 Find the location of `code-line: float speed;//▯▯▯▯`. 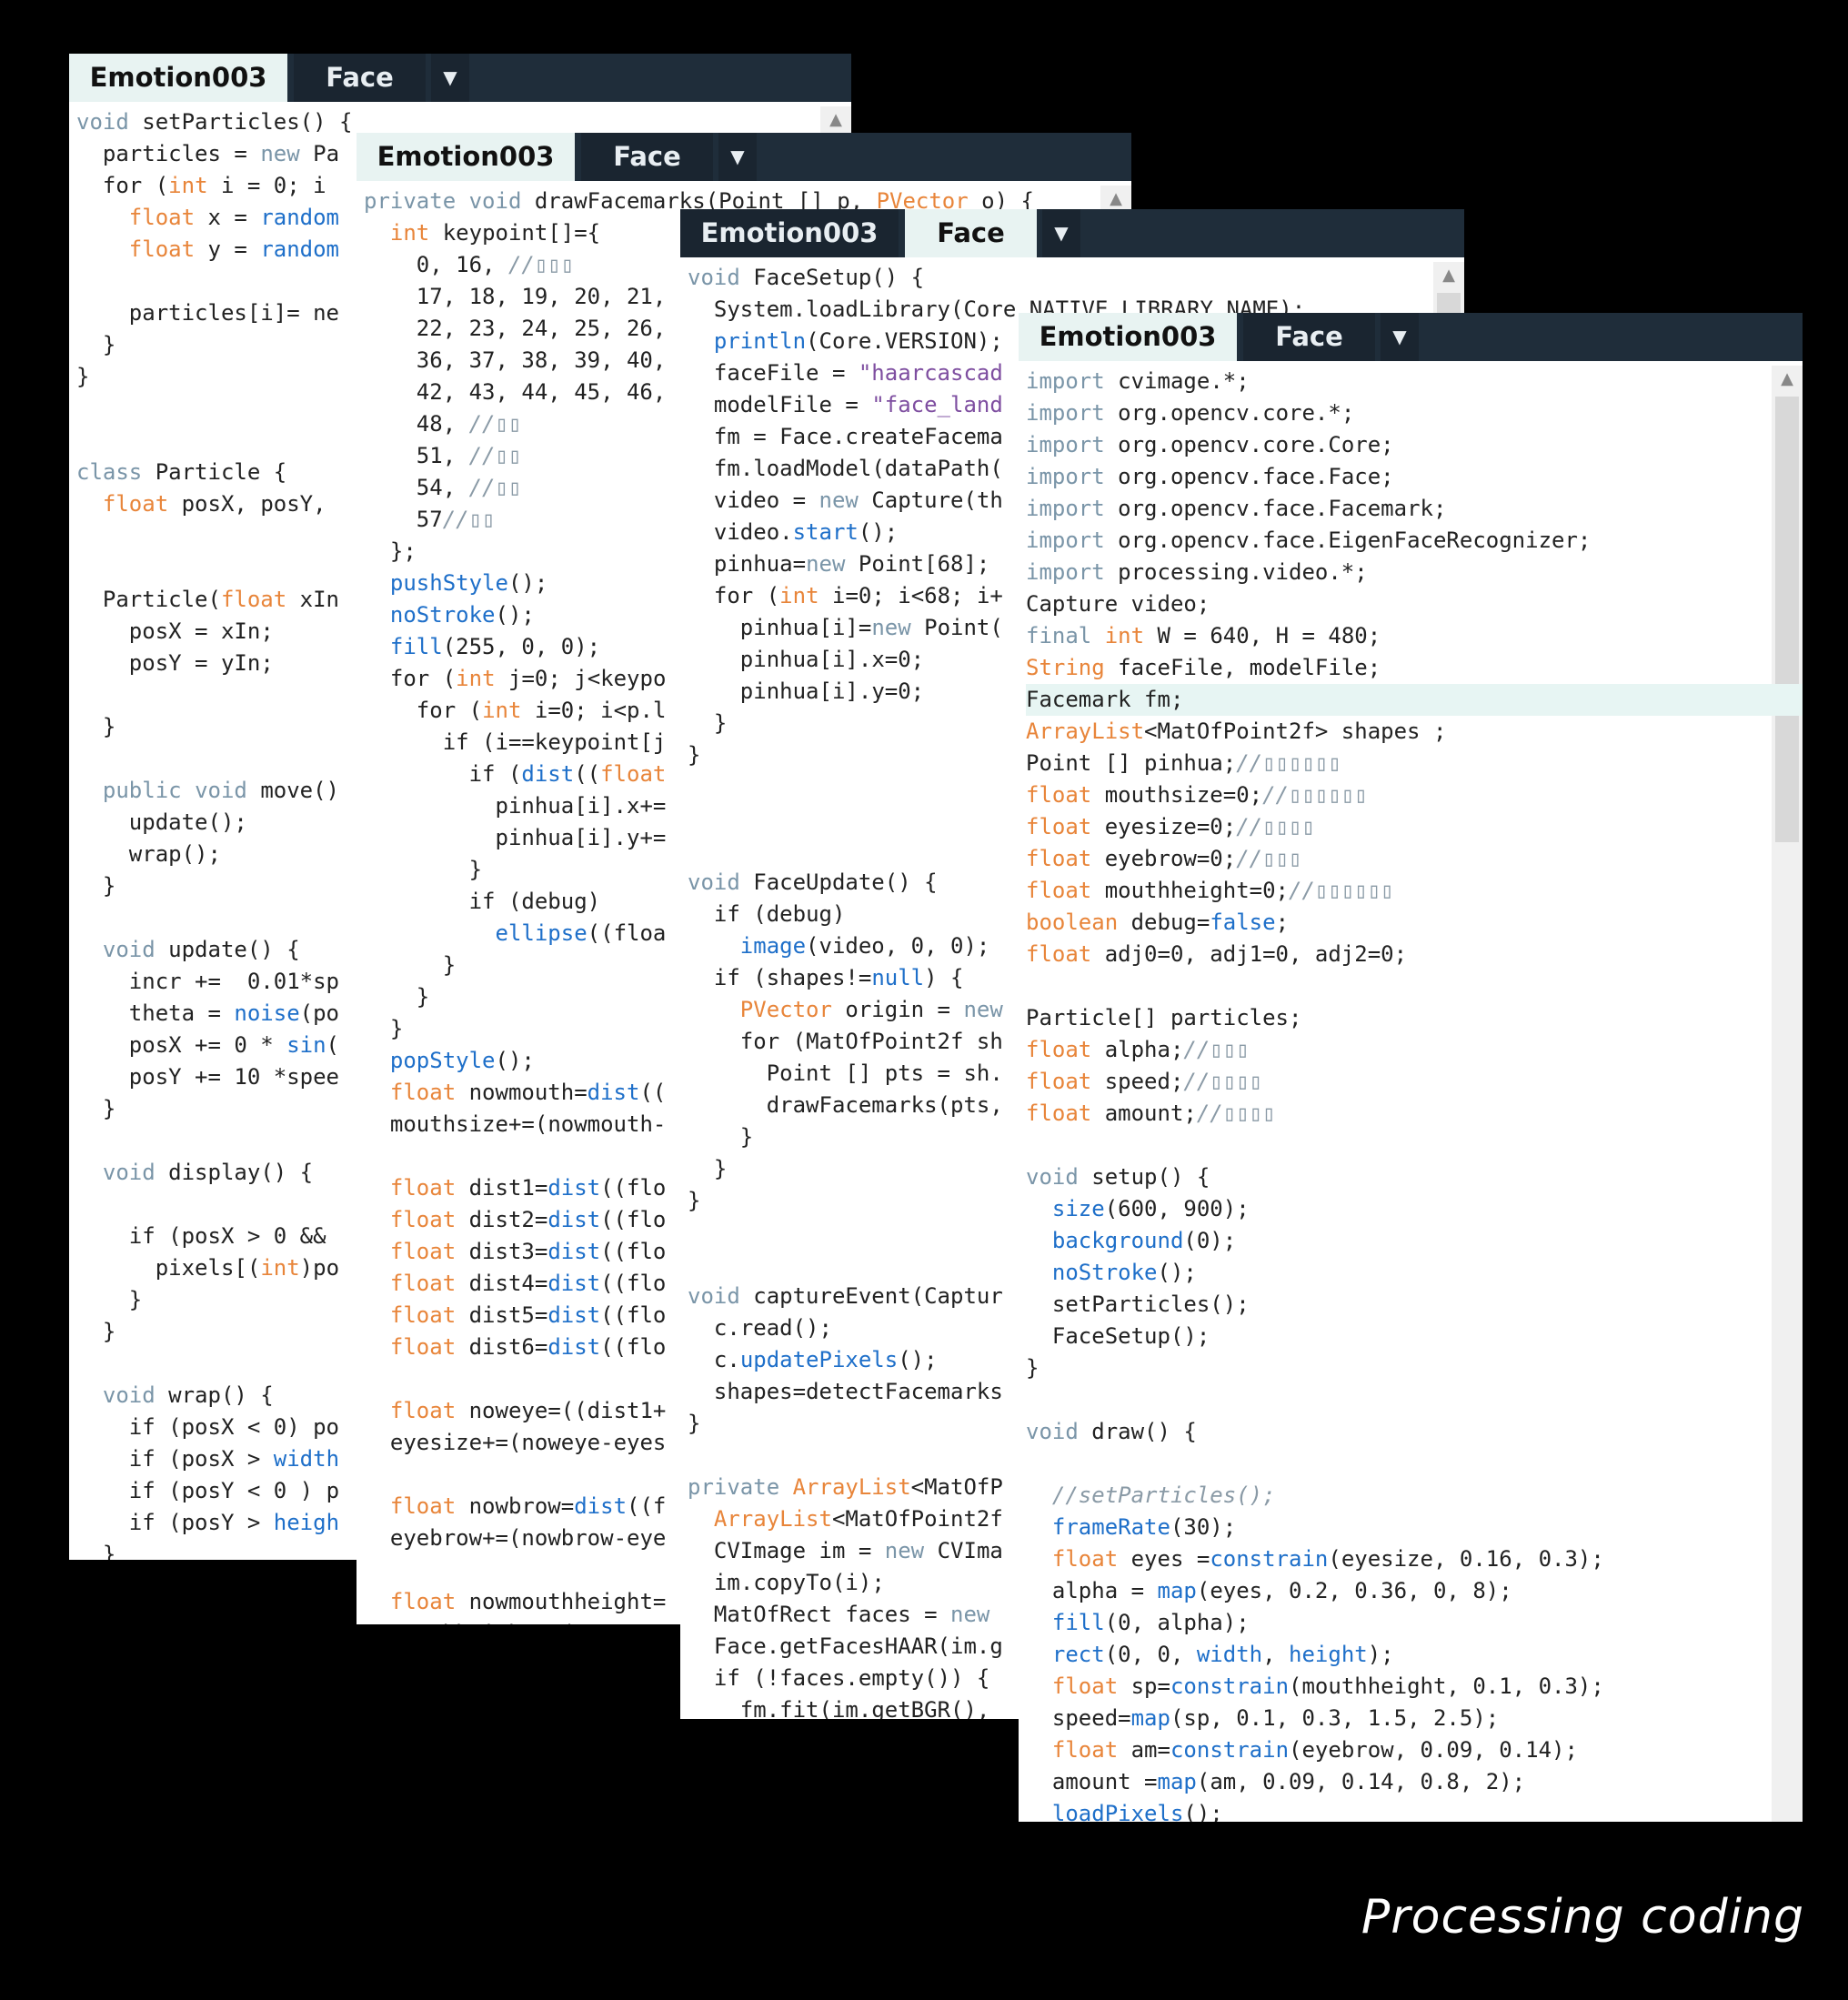

code-line: float speed;//▯▯▯▯ is located at coordinates (1415, 1082).